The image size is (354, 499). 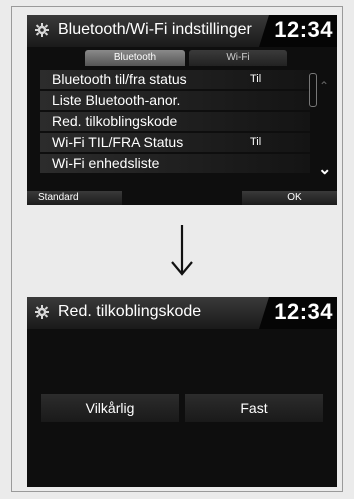 What do you see at coordinates (135, 58) in the screenshot?
I see `tab-bluetooth: Bluetooth` at bounding box center [135, 58].